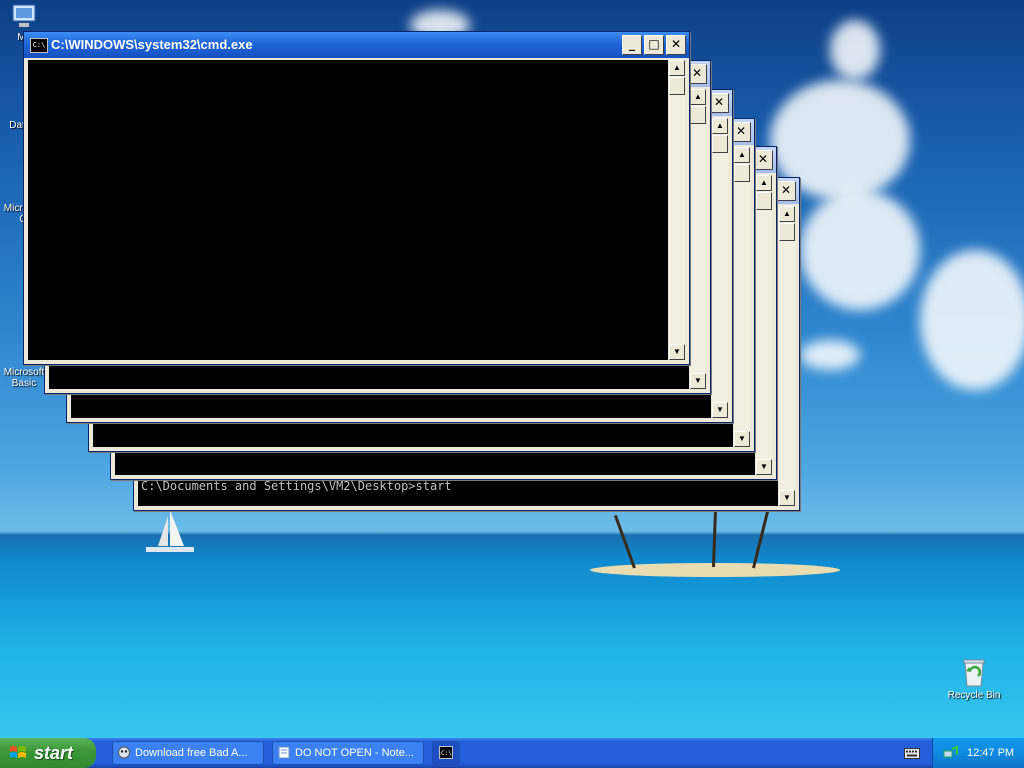 The height and width of the screenshot is (768, 1024). I want to click on window-title: C:\WINDOWS\system32\cmd.exe, so click(152, 44).